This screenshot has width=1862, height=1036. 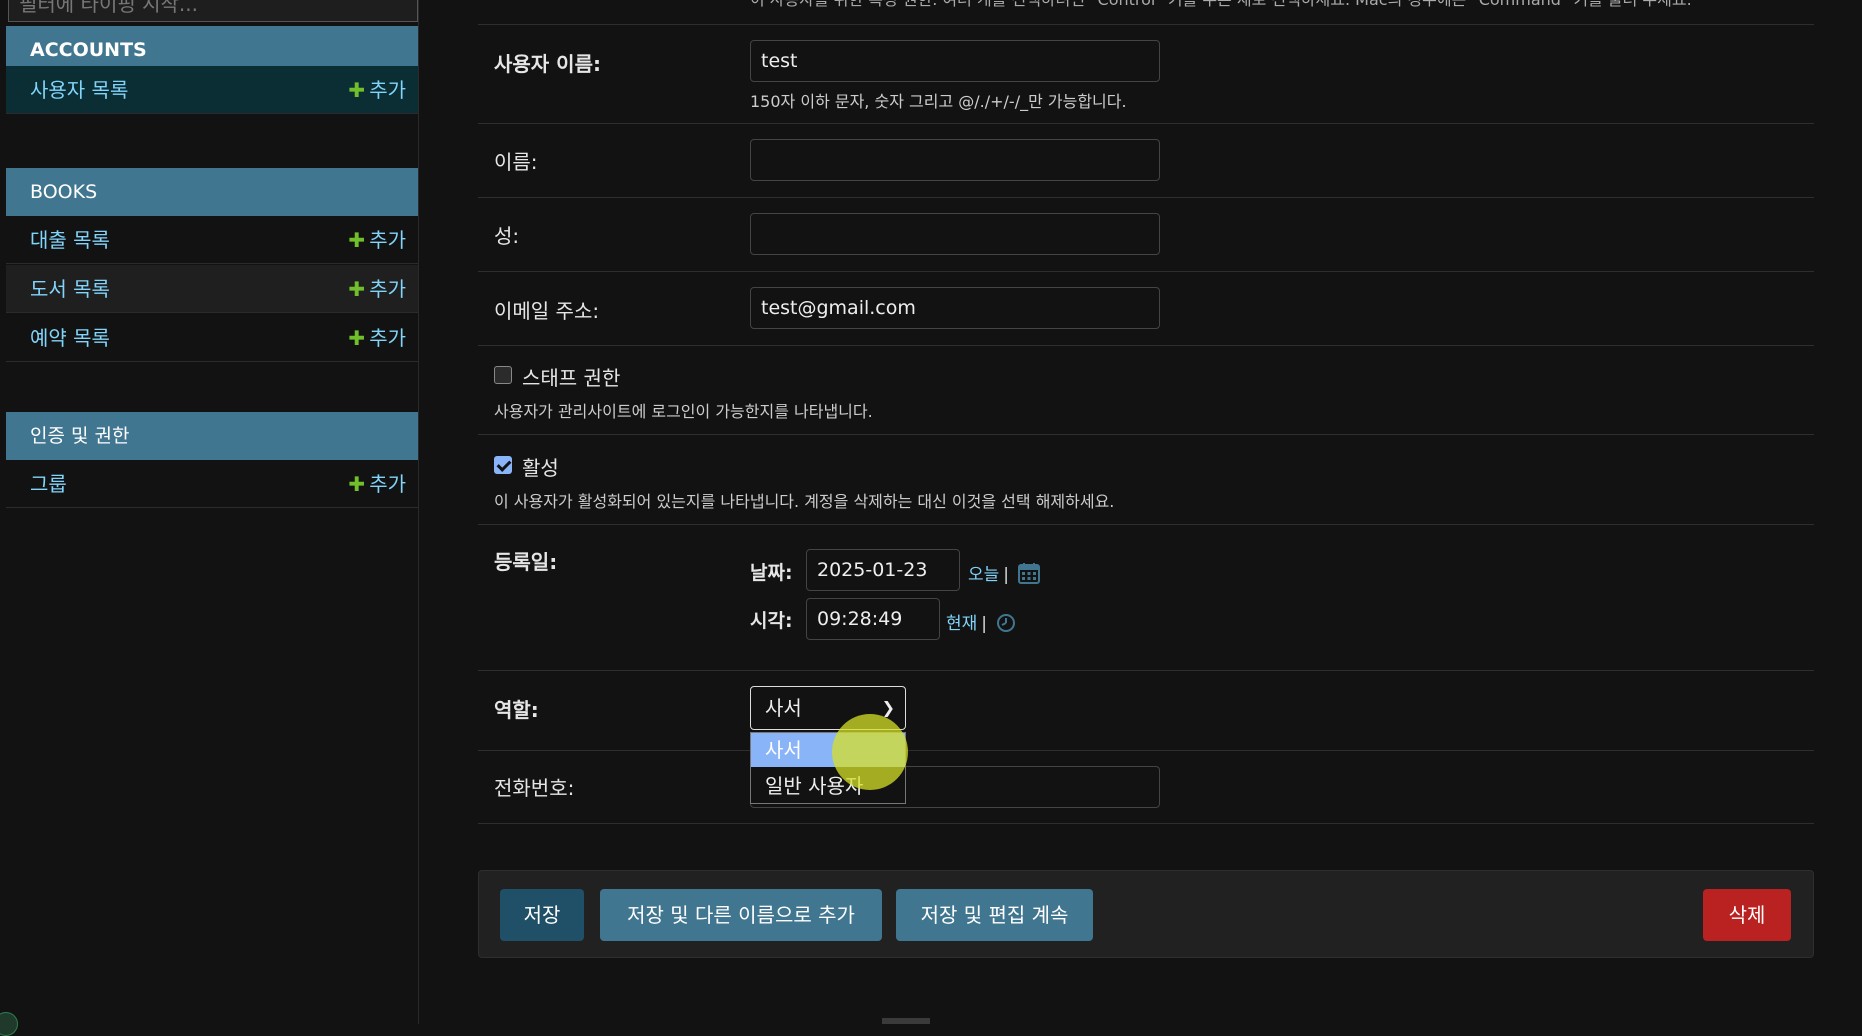 What do you see at coordinates (981, 621) in the screenshot?
I see `time-shortcuts: 현재 |` at bounding box center [981, 621].